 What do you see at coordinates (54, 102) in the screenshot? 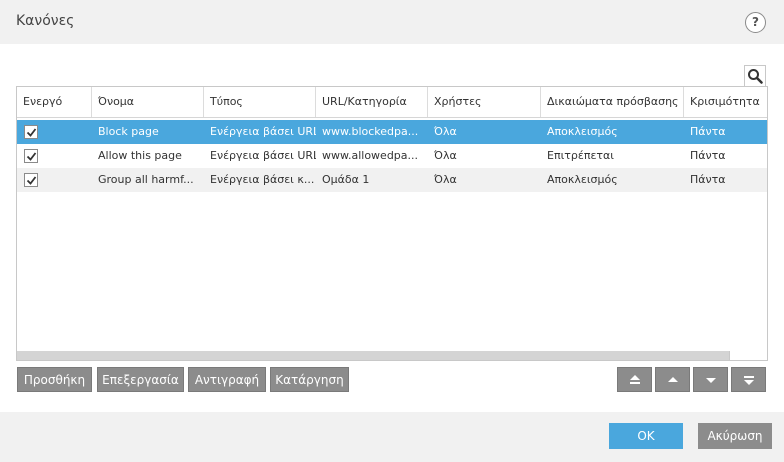
I see `column-header-active: Ενεργό` at bounding box center [54, 102].